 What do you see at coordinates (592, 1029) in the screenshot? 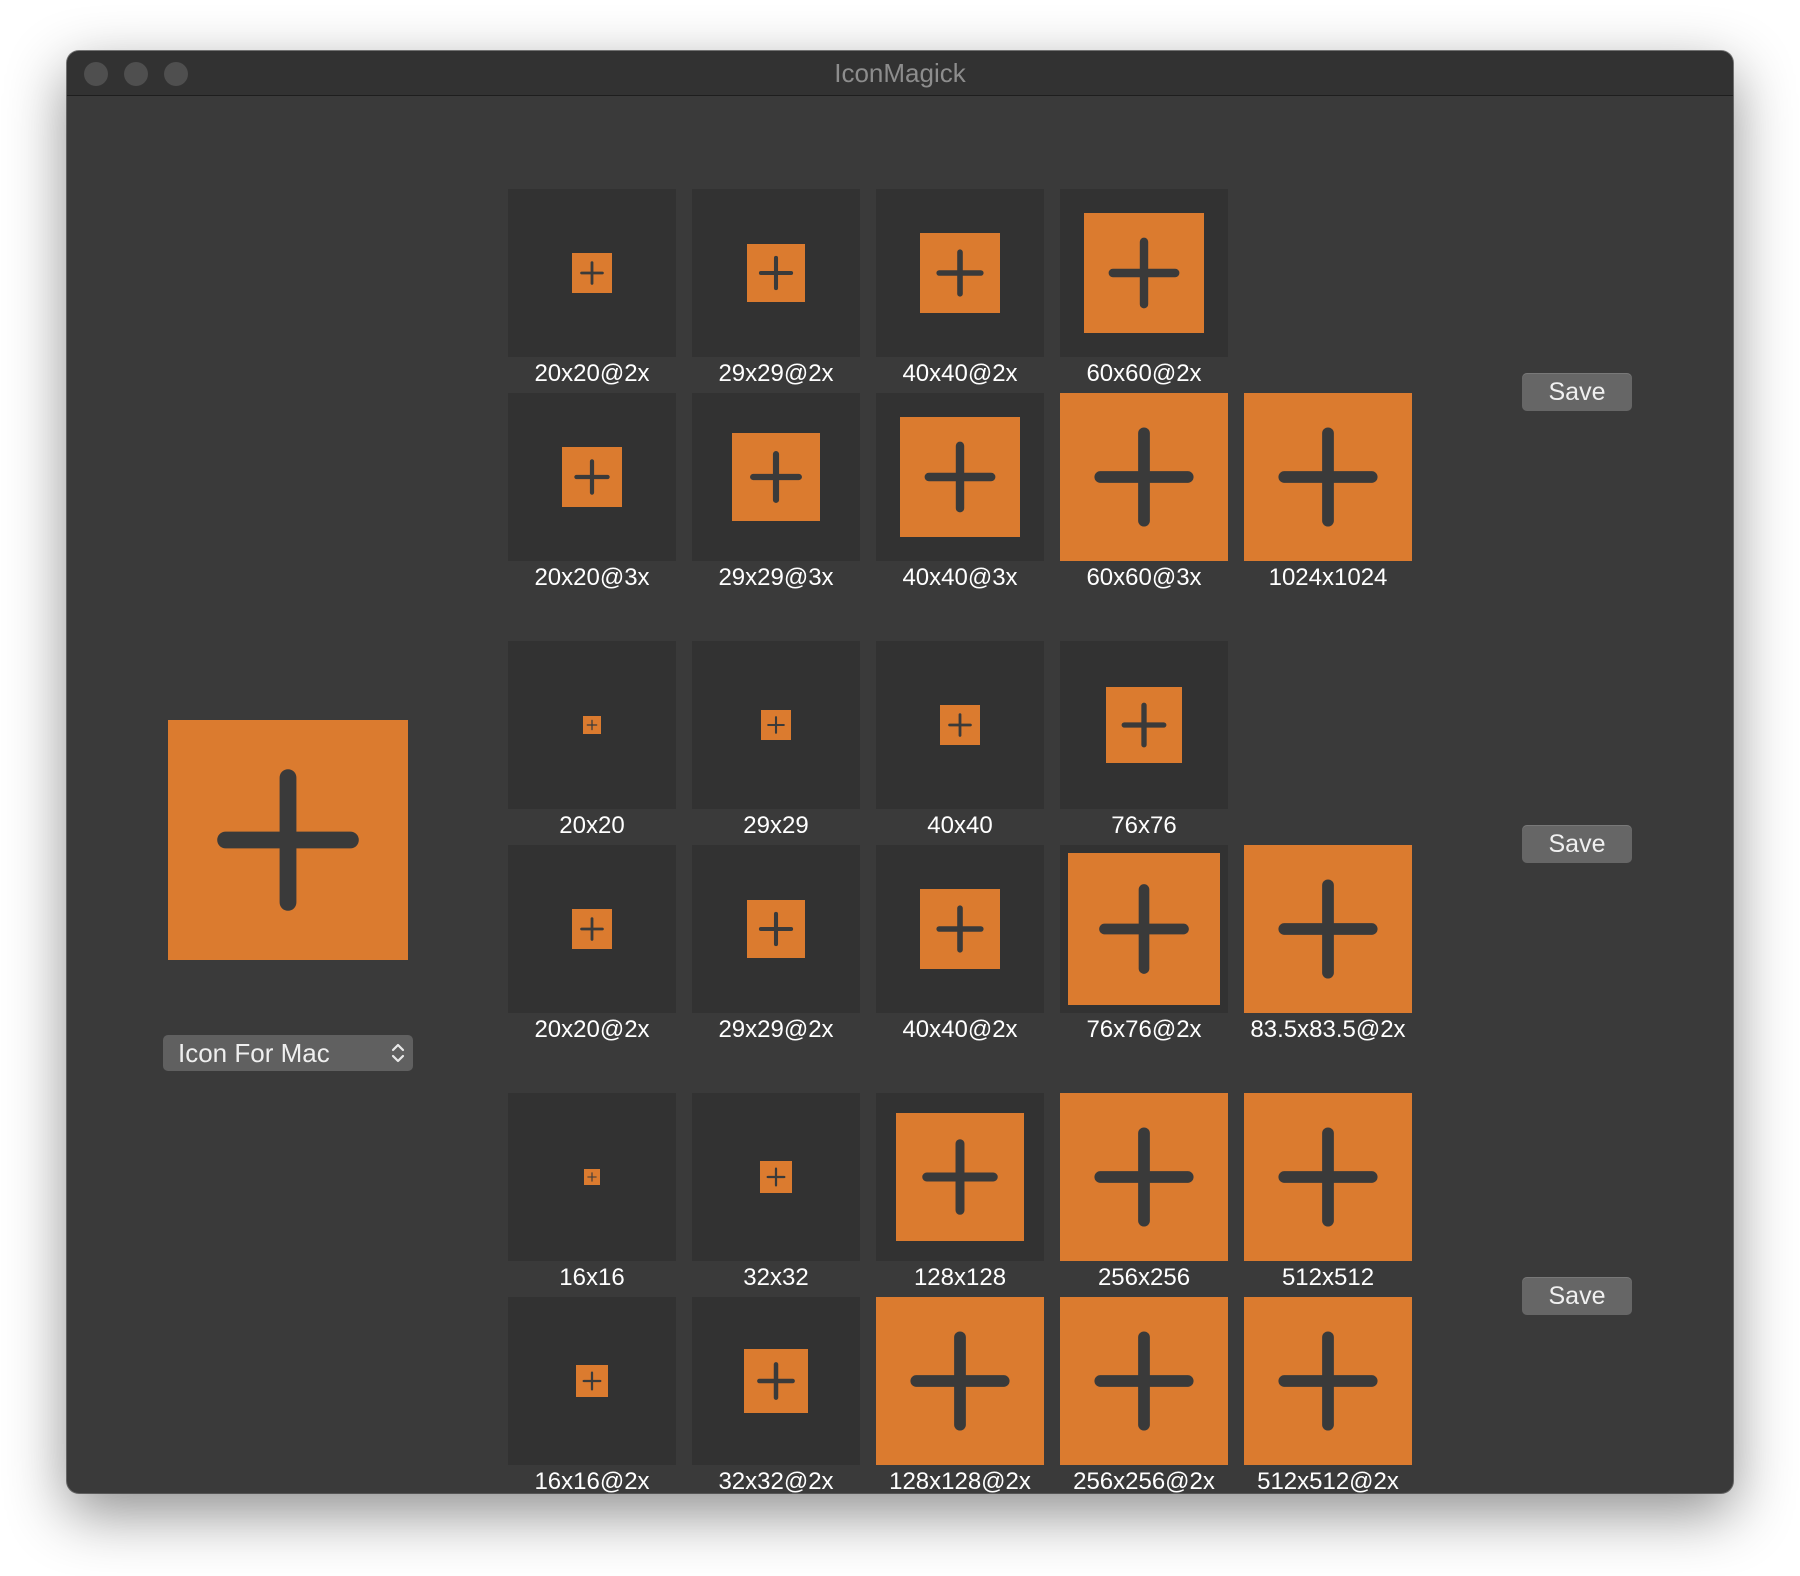
I see `icon-size-label: 20x20@2x` at bounding box center [592, 1029].